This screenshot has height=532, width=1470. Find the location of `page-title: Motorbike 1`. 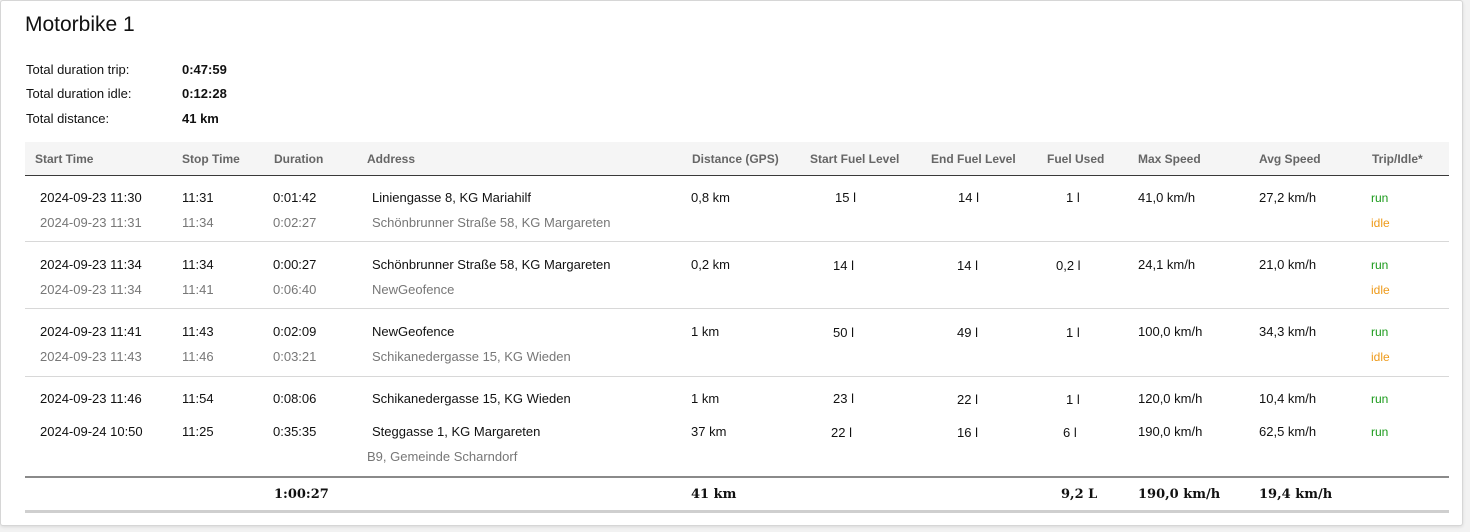

page-title: Motorbike 1 is located at coordinates (80, 24).